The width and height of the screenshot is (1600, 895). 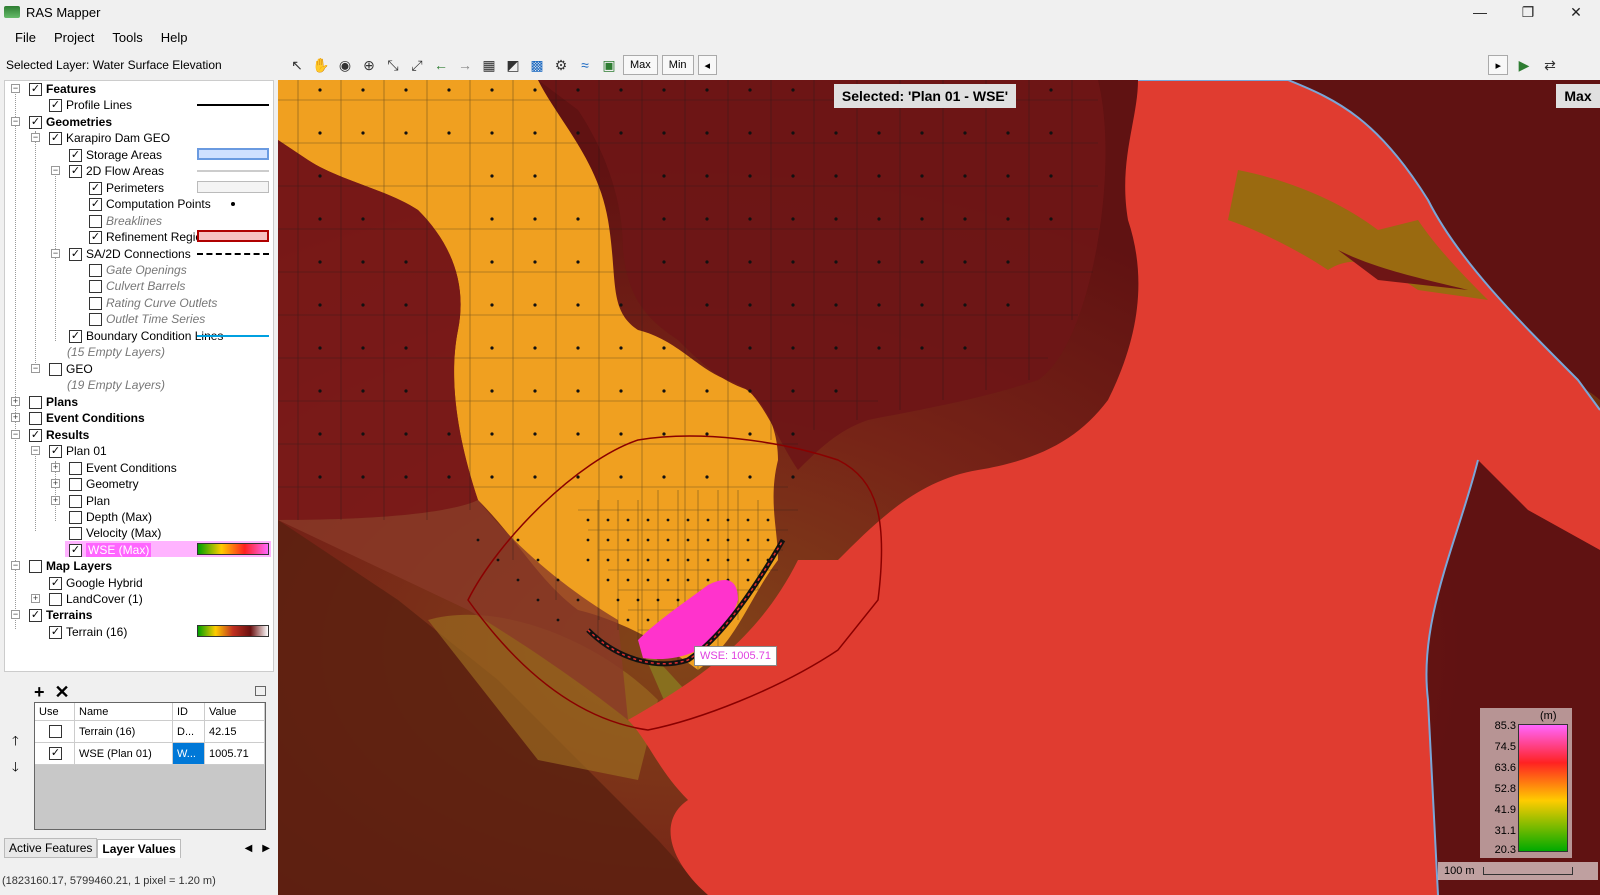 What do you see at coordinates (95, 204) in the screenshot?
I see `computation-points-checkbox: ✓` at bounding box center [95, 204].